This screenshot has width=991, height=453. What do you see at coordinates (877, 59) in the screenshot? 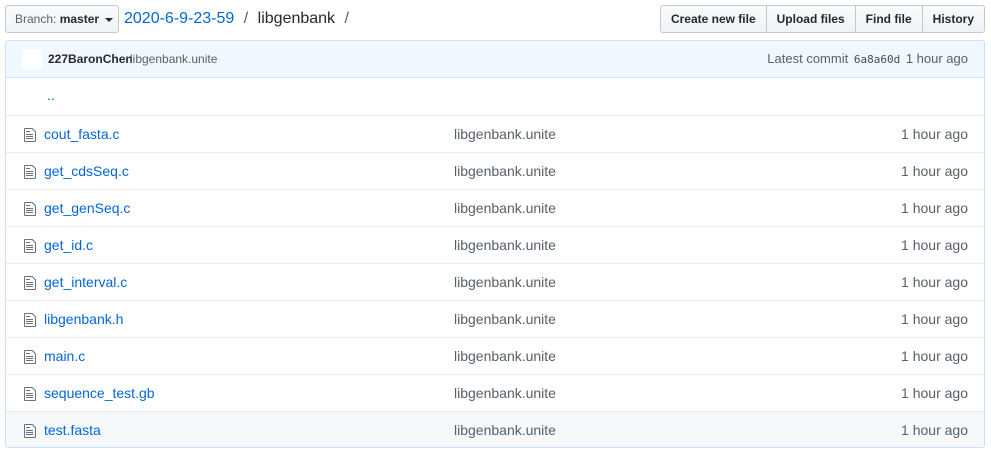
I see `commit-sha-link: 6a8a60d` at bounding box center [877, 59].